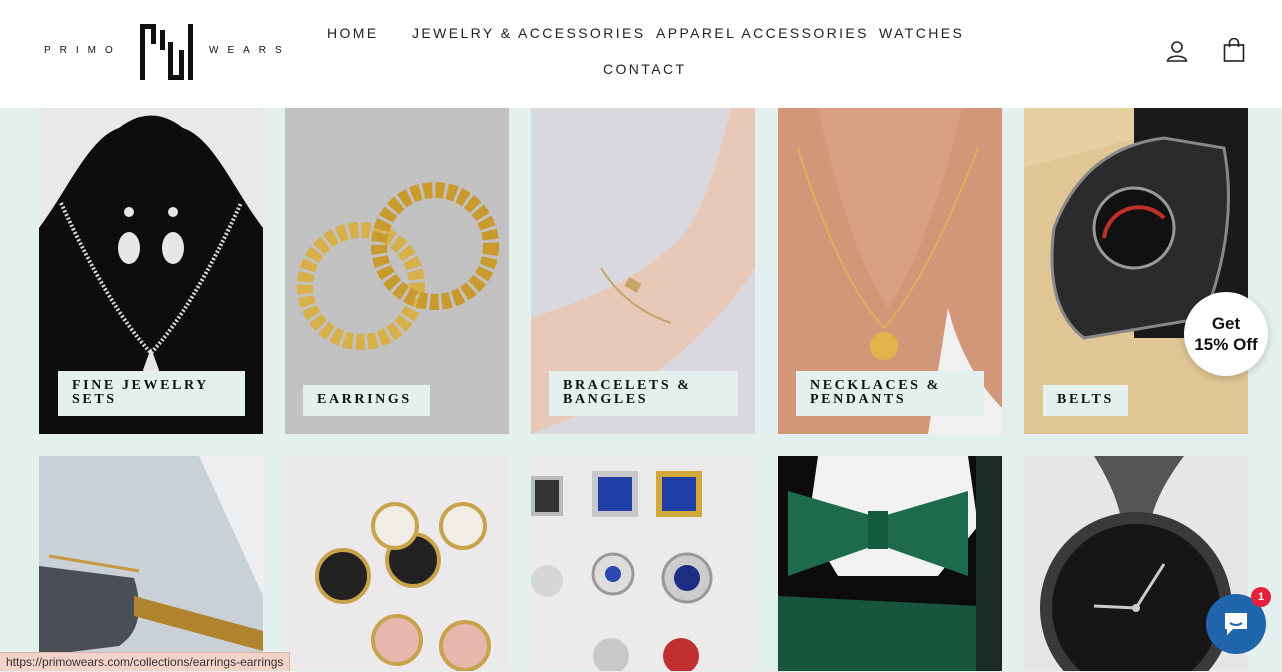 This screenshot has height=672, width=1282. Describe the element at coordinates (353, 33) in the screenshot. I see `nav-item-home: HOME` at that location.